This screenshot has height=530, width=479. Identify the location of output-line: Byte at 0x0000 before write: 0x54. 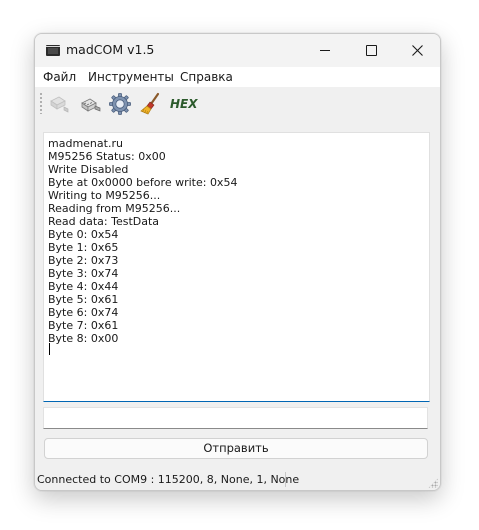
(143, 182).